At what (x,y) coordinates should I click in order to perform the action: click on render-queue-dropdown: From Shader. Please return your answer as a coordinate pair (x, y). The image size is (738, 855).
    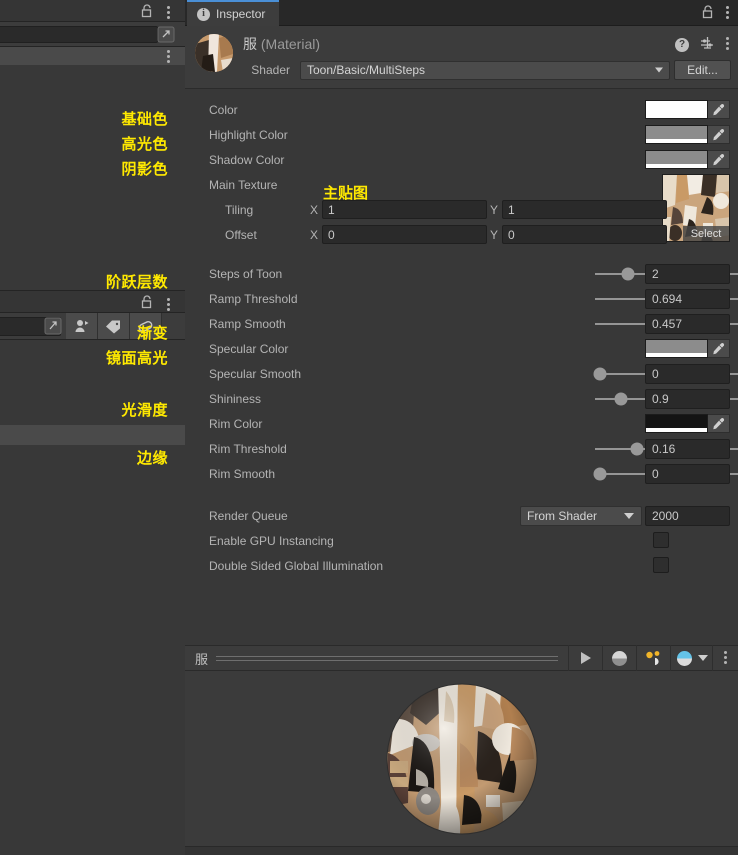
    Looking at the image, I should click on (581, 516).